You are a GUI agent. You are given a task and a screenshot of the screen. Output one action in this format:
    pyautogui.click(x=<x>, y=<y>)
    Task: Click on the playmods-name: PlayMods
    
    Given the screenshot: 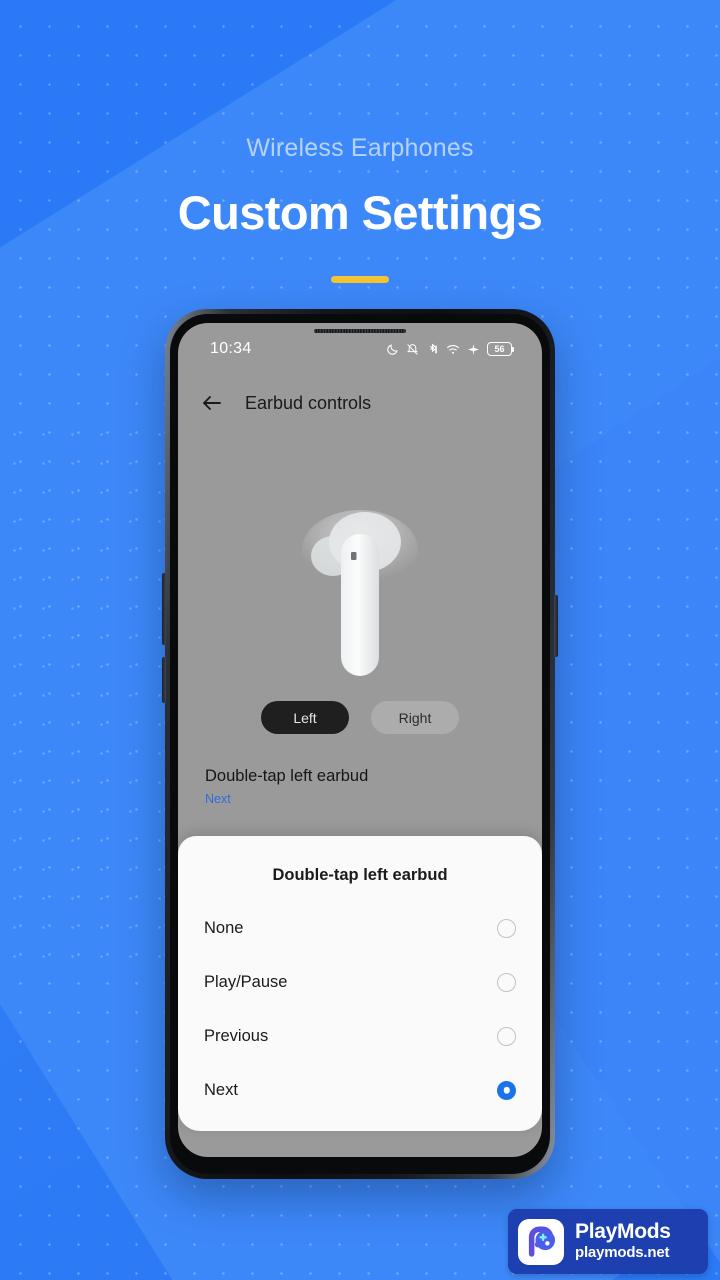 What is the action you would take?
    pyautogui.click(x=623, y=1232)
    